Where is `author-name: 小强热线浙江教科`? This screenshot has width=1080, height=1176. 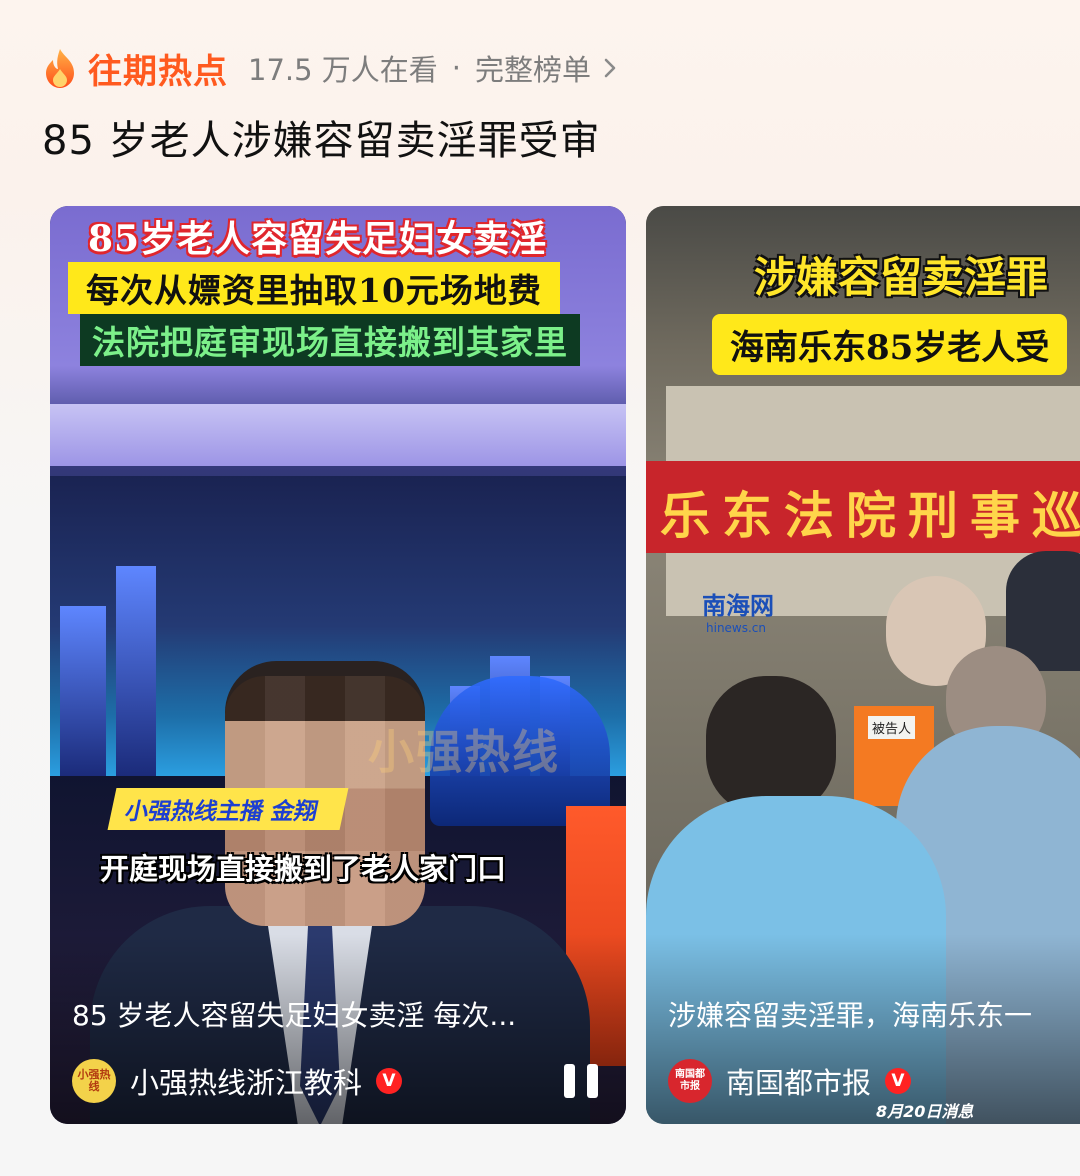 author-name: 小强热线浙江教科 is located at coordinates (246, 1081).